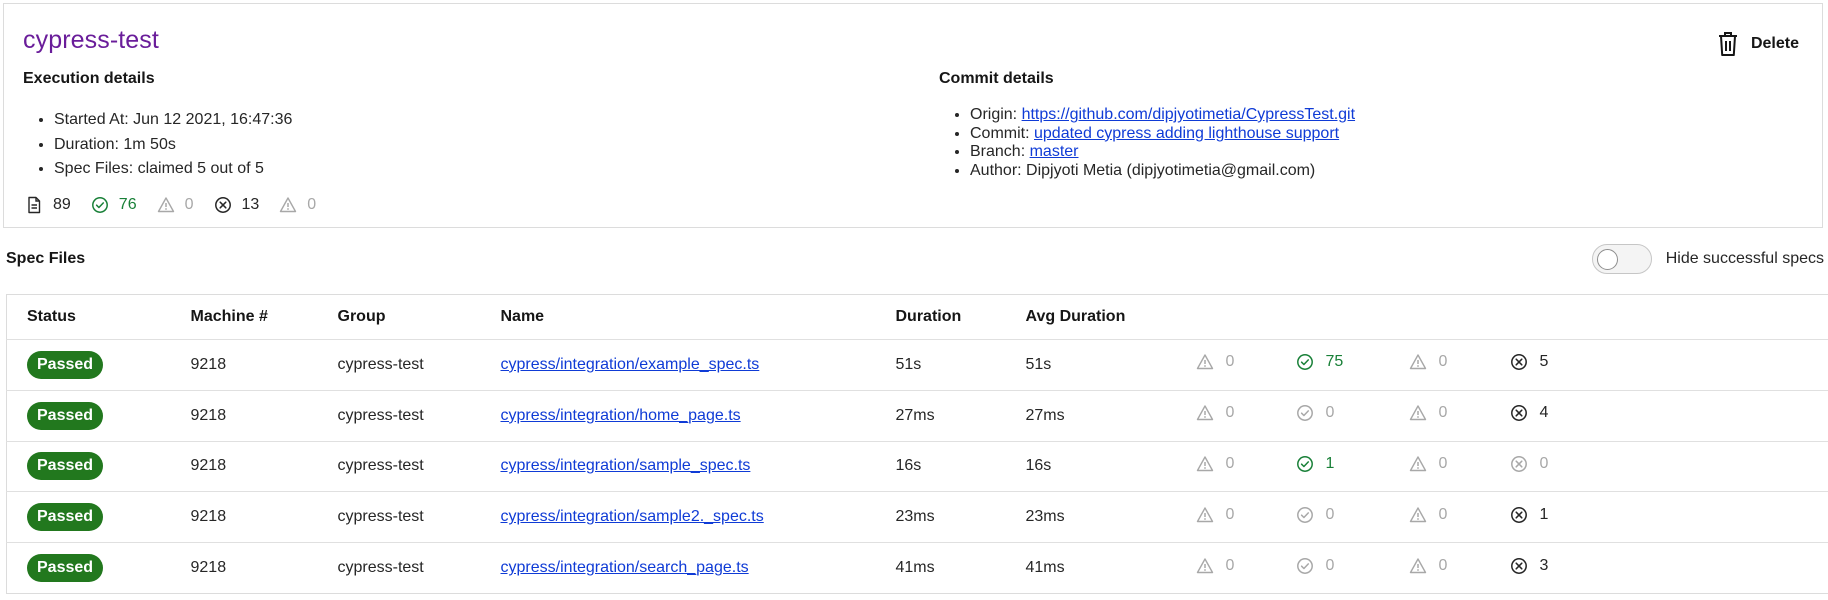 This screenshot has height=600, width=1828. What do you see at coordinates (1054, 151) in the screenshot?
I see `branch-link: master` at bounding box center [1054, 151].